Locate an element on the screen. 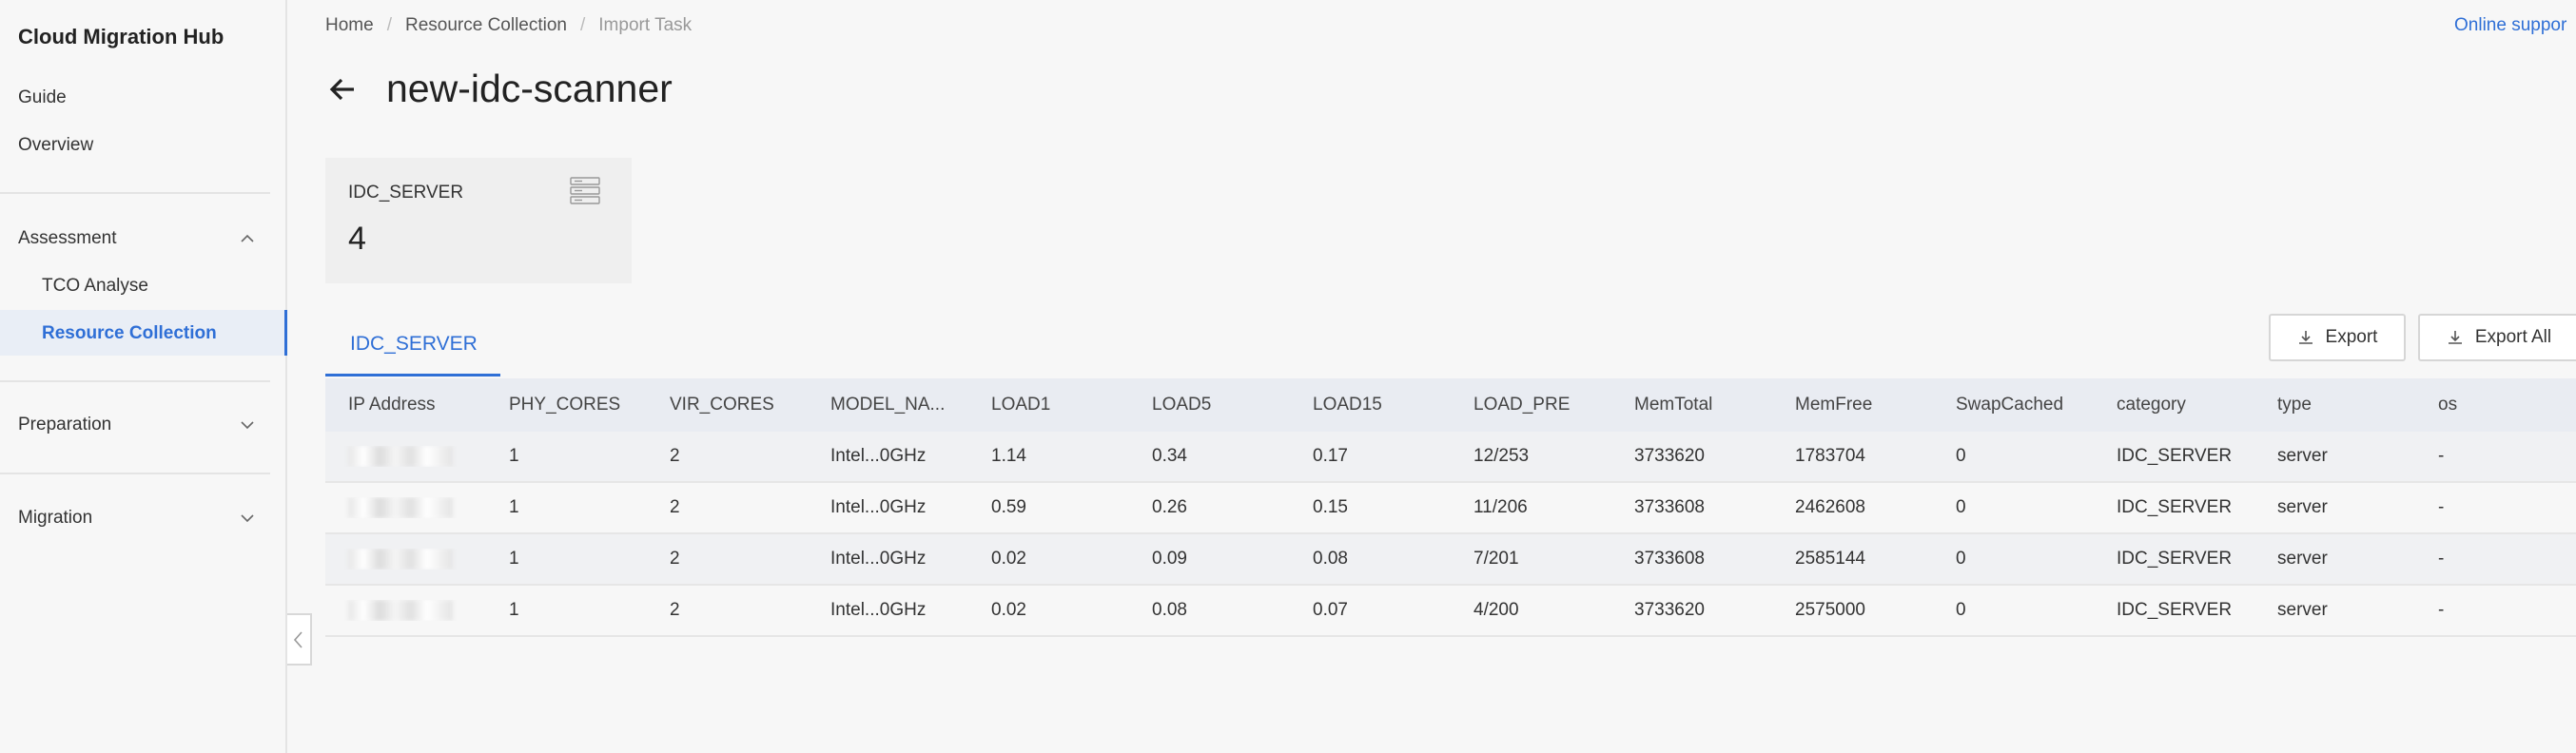  column-header-load-pre: LOAD_PRE is located at coordinates (1531, 405).